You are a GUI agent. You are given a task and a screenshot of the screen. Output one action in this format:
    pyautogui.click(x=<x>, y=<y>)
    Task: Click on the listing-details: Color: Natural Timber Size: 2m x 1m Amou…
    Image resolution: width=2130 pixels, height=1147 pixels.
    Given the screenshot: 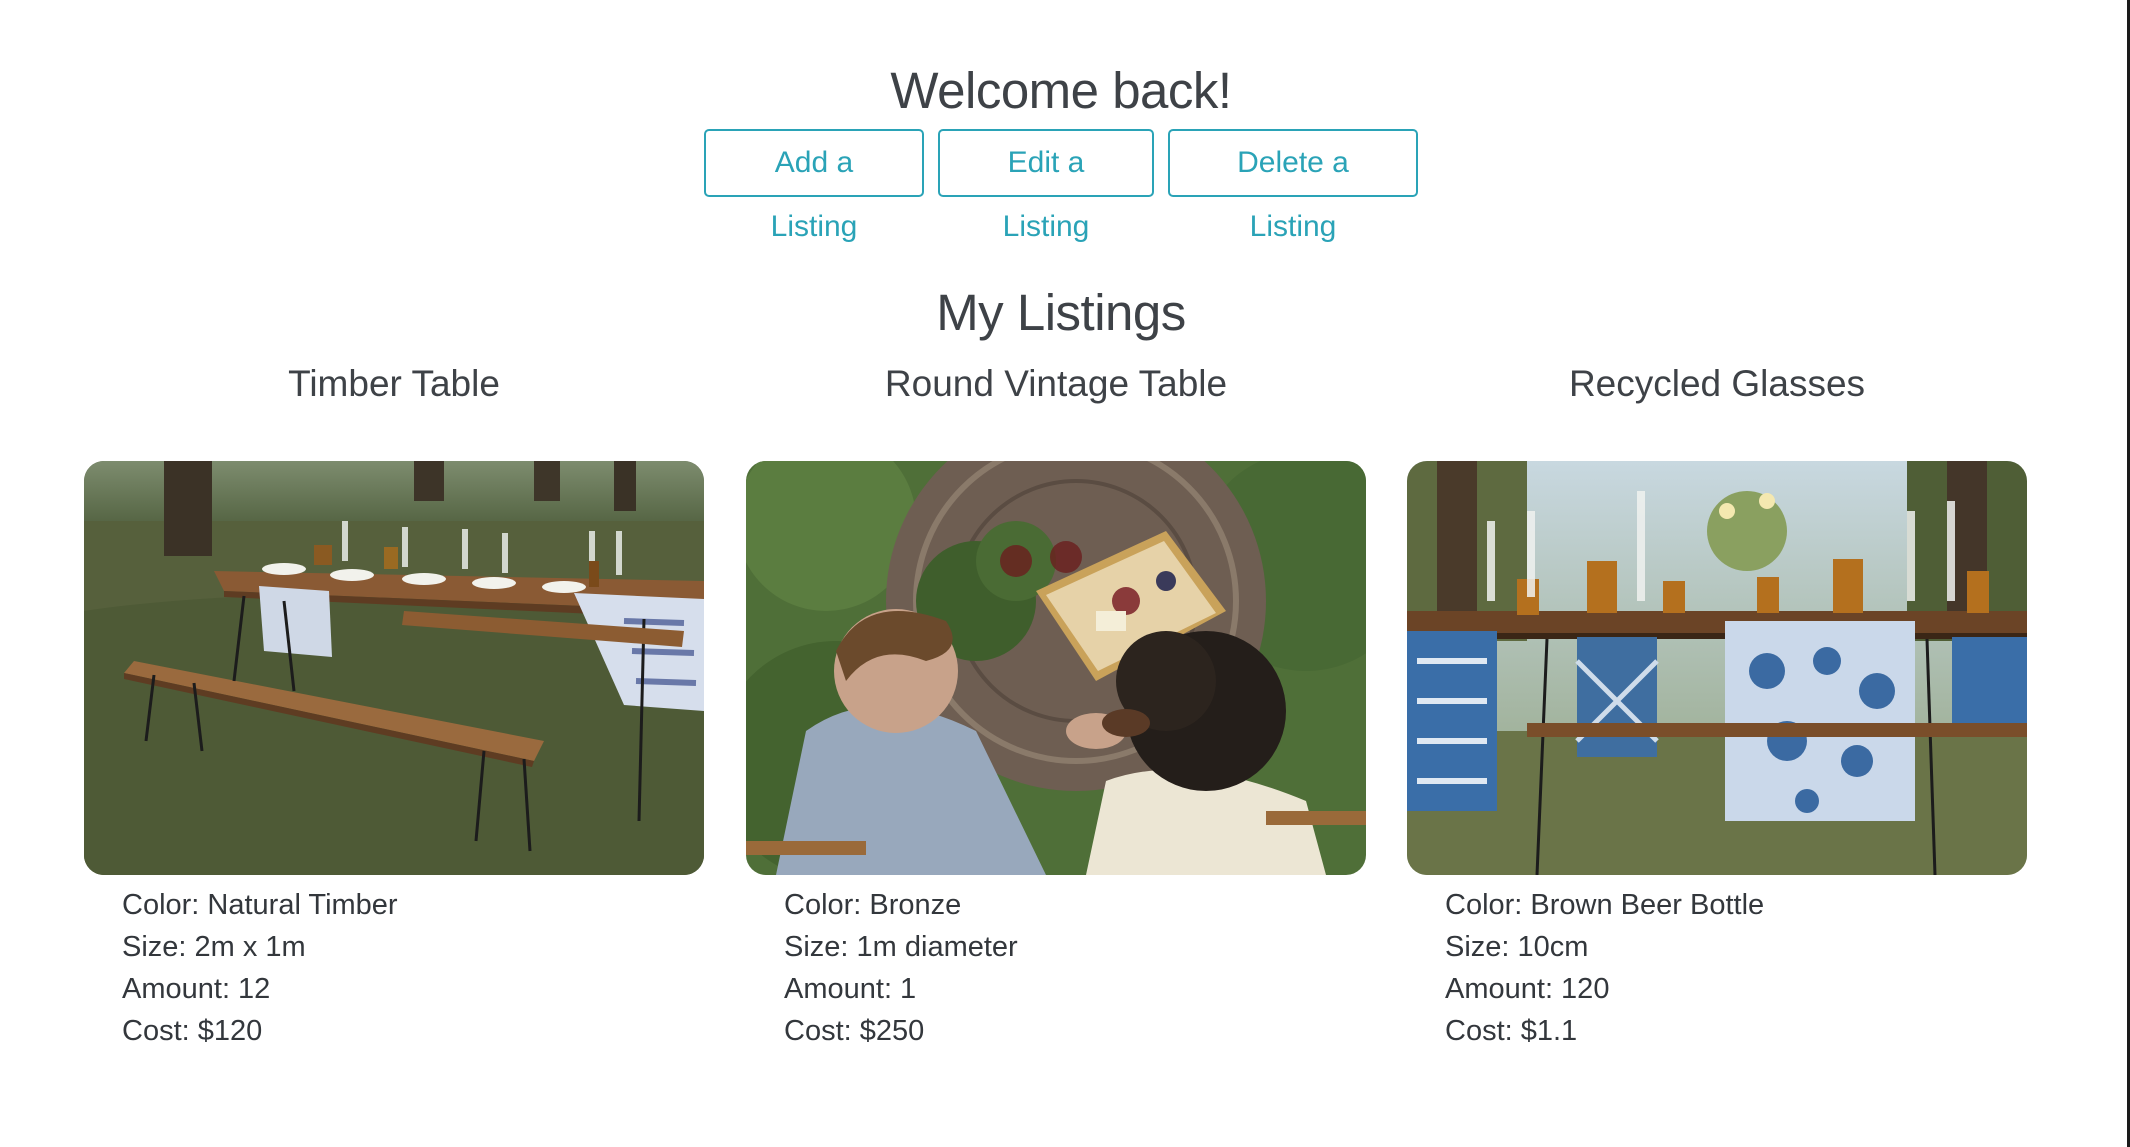 What is the action you would take?
    pyautogui.click(x=260, y=968)
    